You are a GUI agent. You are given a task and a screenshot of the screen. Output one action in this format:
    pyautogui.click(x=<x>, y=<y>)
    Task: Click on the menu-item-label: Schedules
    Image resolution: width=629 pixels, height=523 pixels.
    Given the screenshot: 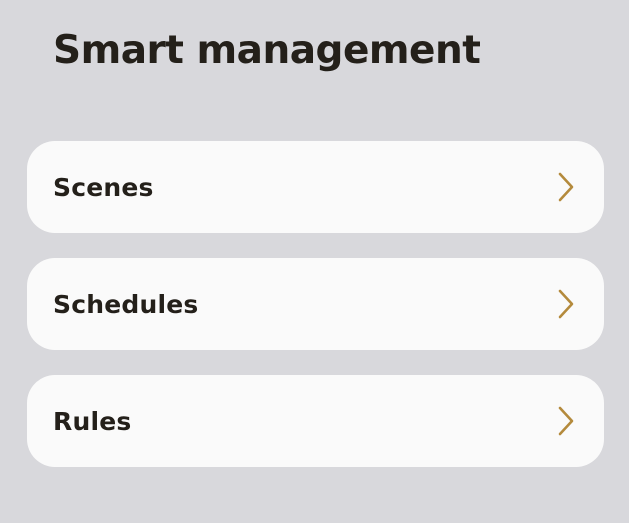 What is the action you would take?
    pyautogui.click(x=126, y=304)
    